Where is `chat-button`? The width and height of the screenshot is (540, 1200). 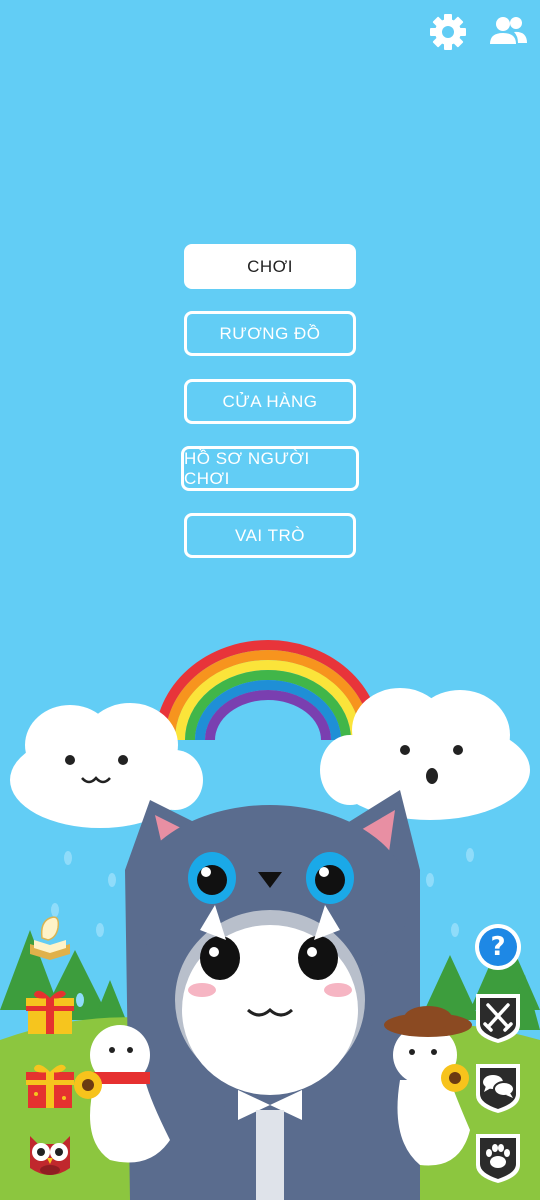
chat-button is located at coordinates (498, 1088).